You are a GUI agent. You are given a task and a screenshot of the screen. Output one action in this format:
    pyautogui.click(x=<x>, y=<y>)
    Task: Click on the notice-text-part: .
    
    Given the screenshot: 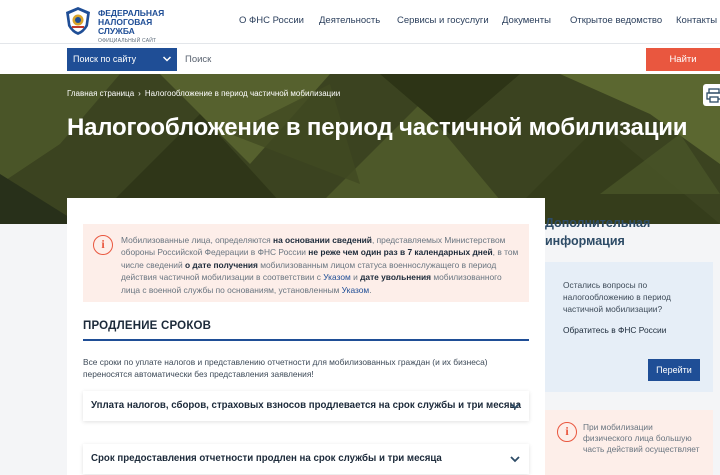 What is the action you would take?
    pyautogui.click(x=370, y=289)
    